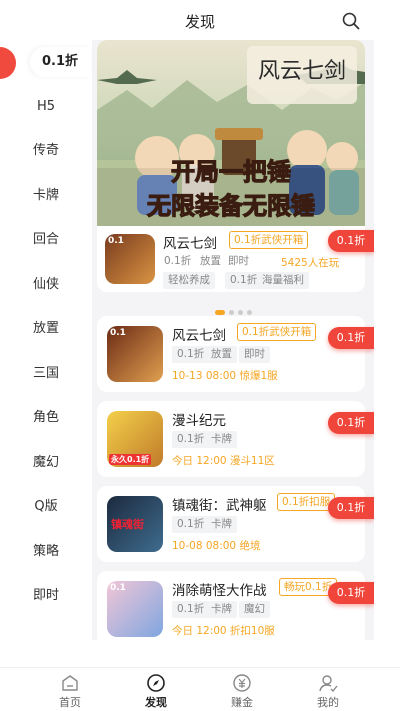  I want to click on page-title: 发现, so click(199, 22).